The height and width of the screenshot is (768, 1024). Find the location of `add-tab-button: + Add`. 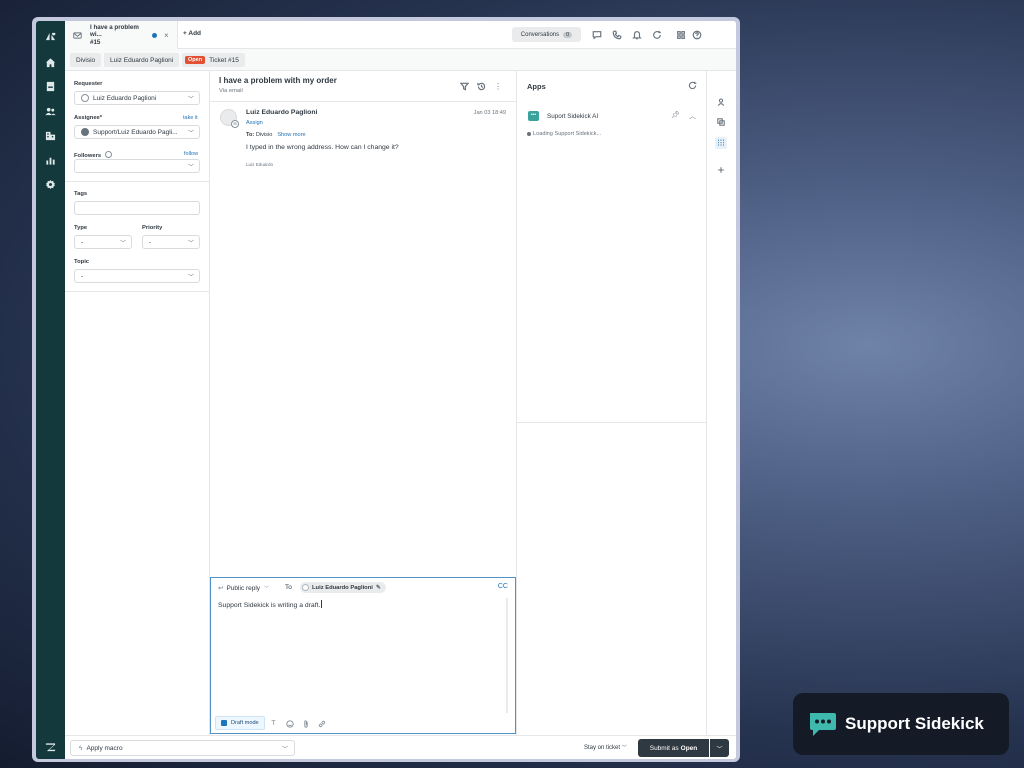

add-tab-button: + Add is located at coordinates (192, 33).